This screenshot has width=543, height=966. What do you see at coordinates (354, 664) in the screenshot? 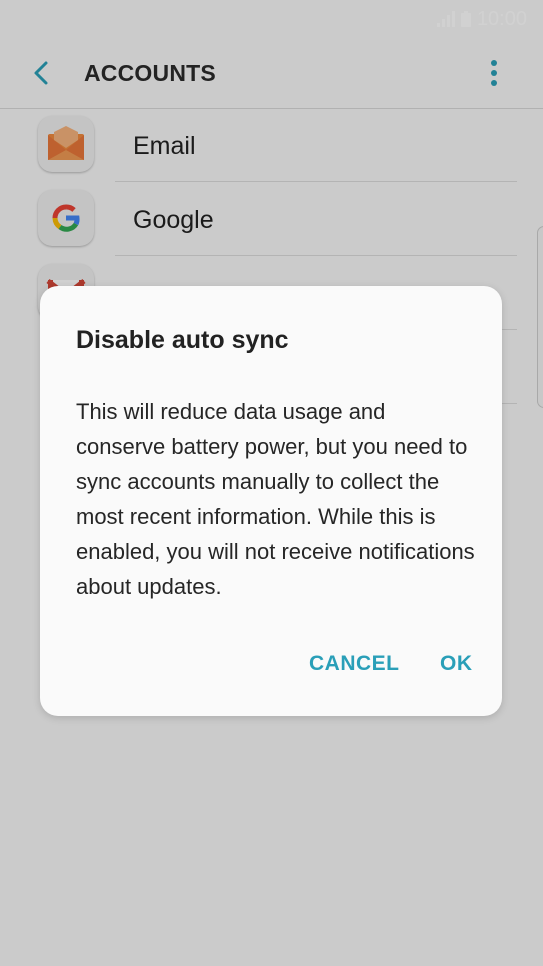
I see `cancel-button: CANCEL` at bounding box center [354, 664].